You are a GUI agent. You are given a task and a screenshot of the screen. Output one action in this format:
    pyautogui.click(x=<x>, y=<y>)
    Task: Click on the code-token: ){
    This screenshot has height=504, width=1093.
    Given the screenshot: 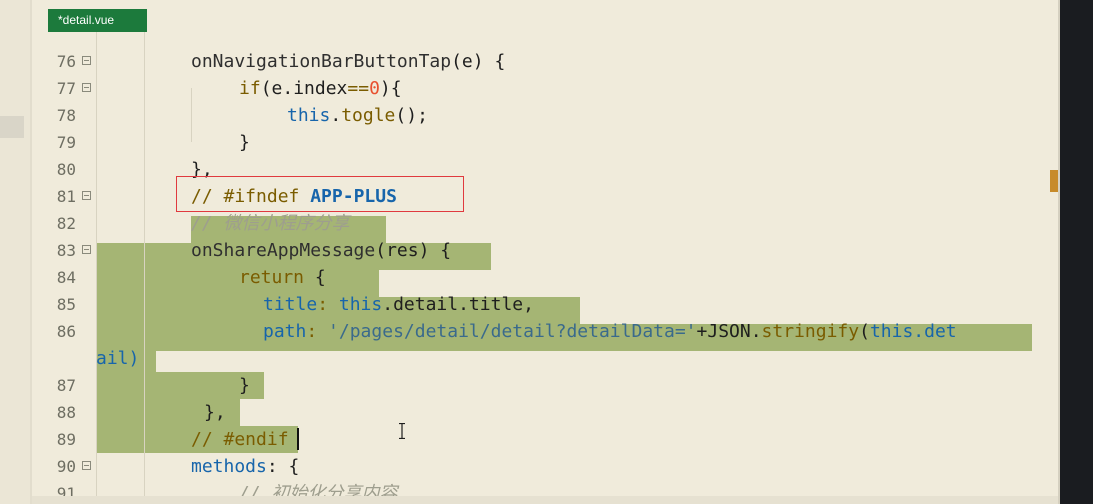 What is the action you would take?
    pyautogui.click(x=390, y=88)
    